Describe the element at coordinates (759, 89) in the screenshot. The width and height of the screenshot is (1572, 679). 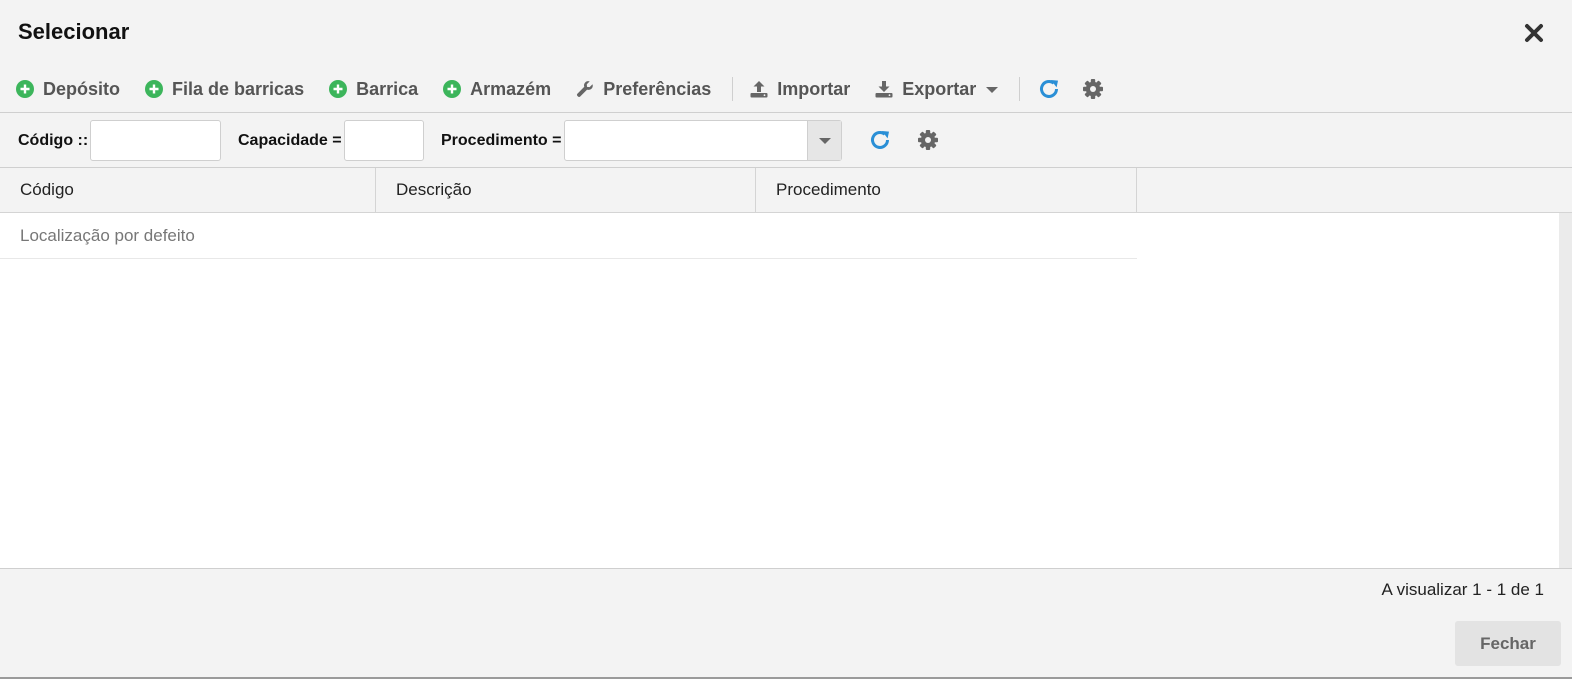
I see `upload-icon` at that location.